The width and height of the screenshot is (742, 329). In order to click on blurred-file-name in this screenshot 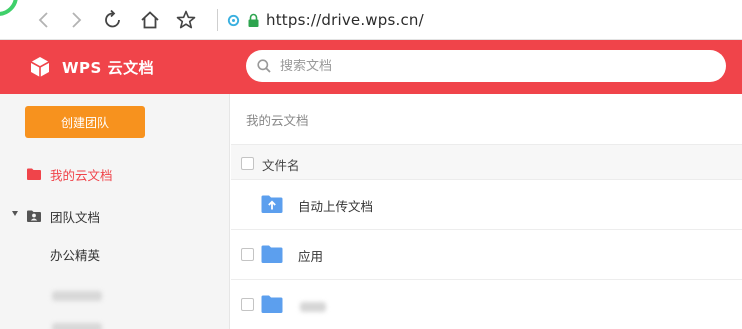, I will do `click(313, 307)`.